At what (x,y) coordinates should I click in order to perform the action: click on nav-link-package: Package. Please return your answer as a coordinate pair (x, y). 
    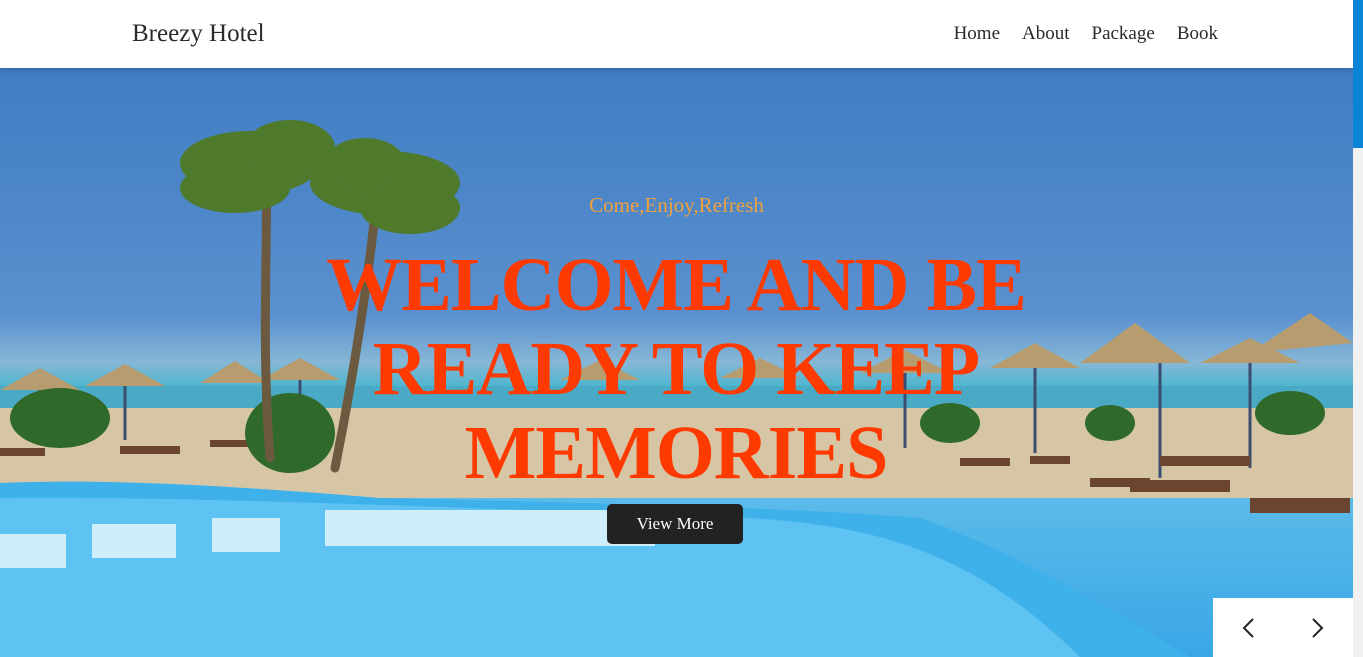
    Looking at the image, I should click on (1123, 34).